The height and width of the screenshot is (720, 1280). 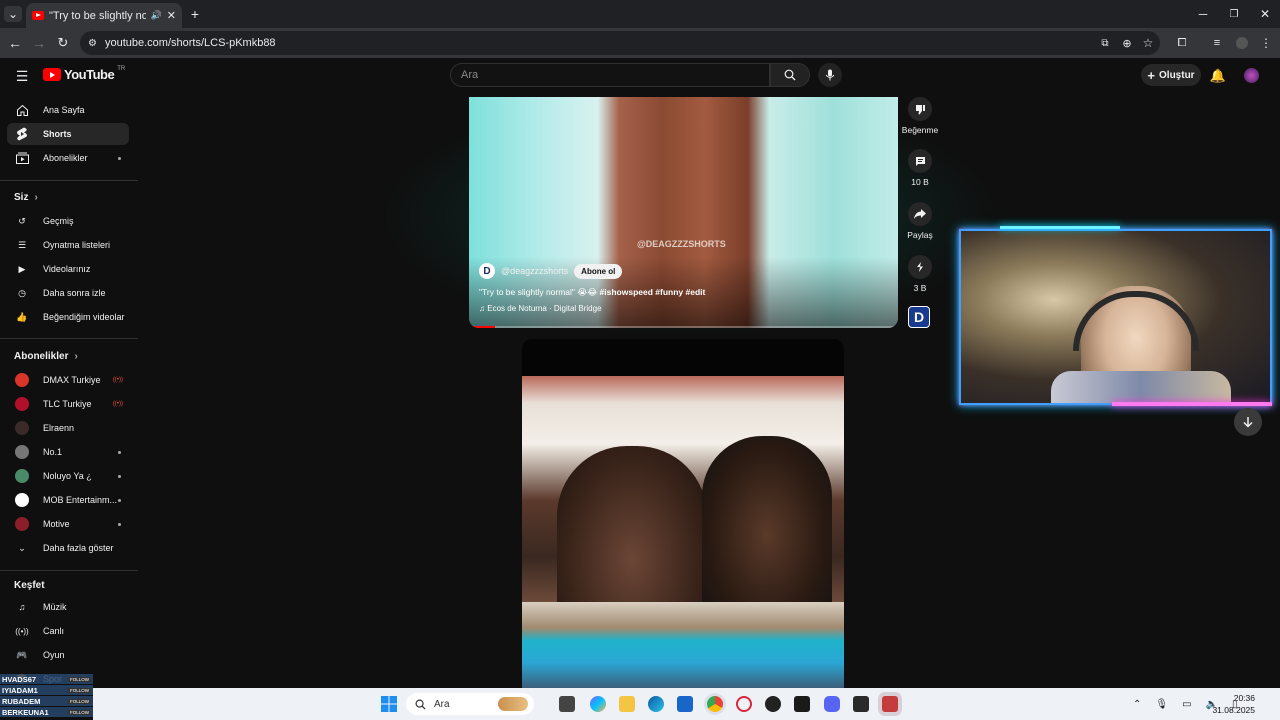 What do you see at coordinates (470, 704) in the screenshot?
I see `taskbar-search: Ara` at bounding box center [470, 704].